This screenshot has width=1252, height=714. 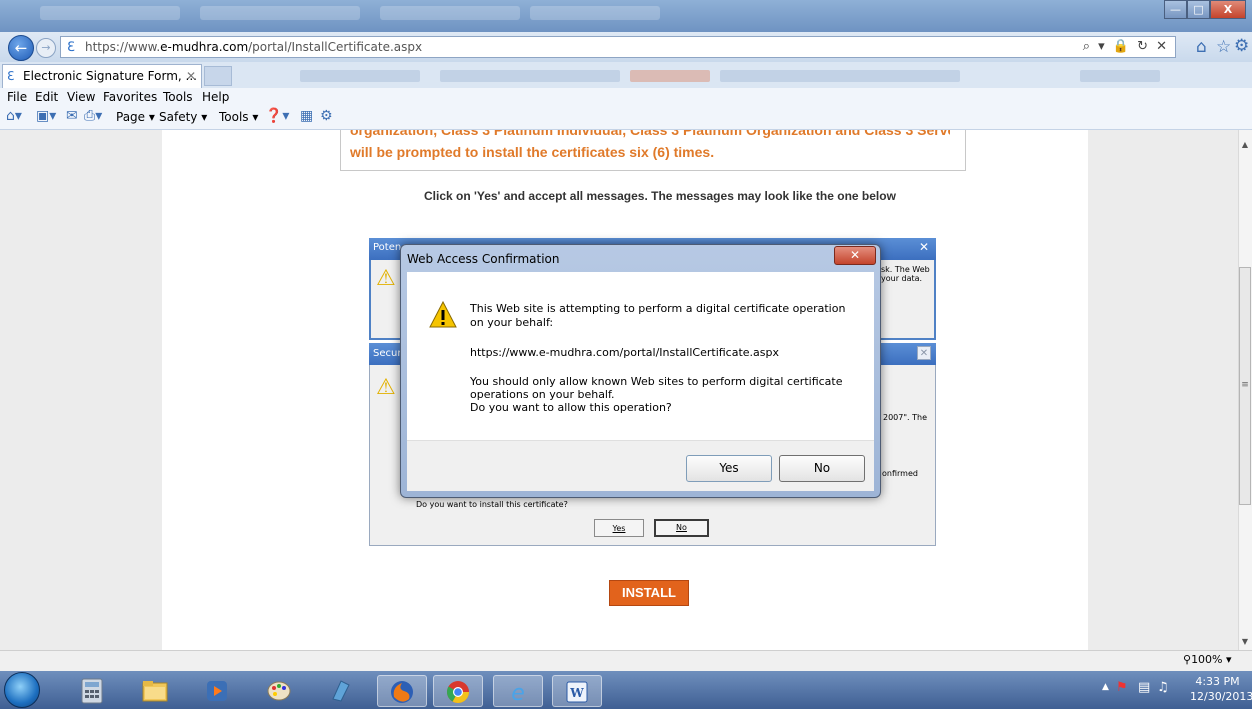 What do you see at coordinates (81, 97) in the screenshot?
I see `menu-view: View` at bounding box center [81, 97].